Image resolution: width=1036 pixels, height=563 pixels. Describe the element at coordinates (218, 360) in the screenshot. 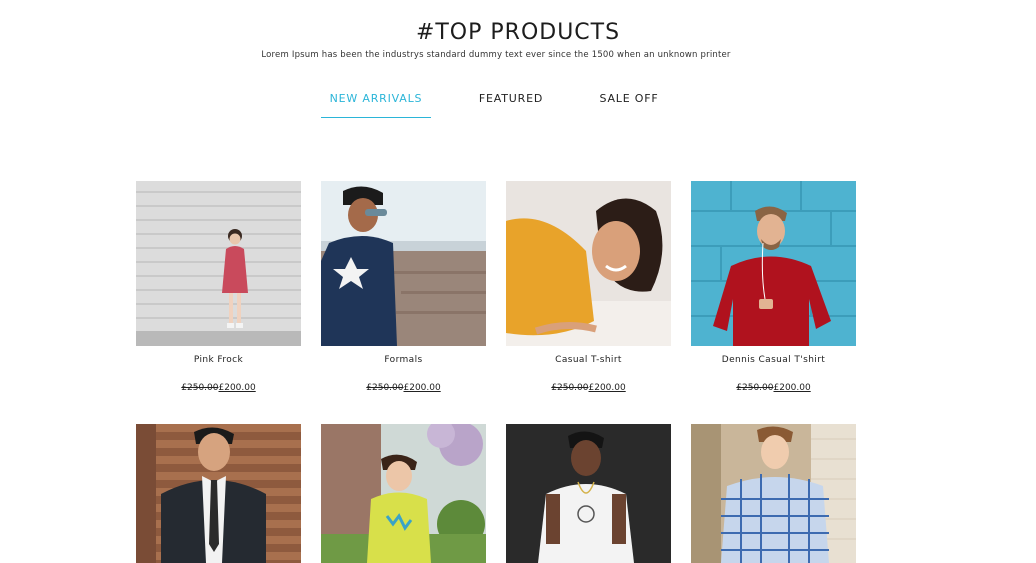

I see `product-name: Pink Frock` at that location.